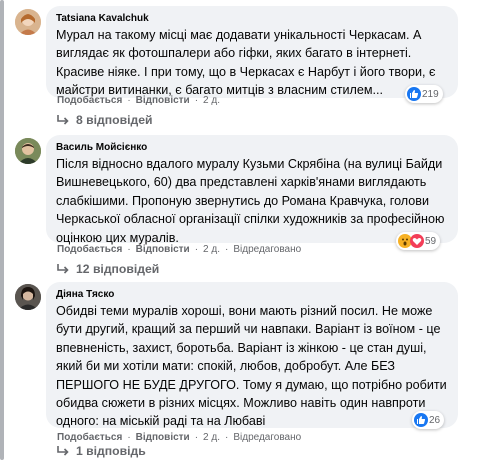  I want to click on reaction-summary: 26, so click(428, 420).